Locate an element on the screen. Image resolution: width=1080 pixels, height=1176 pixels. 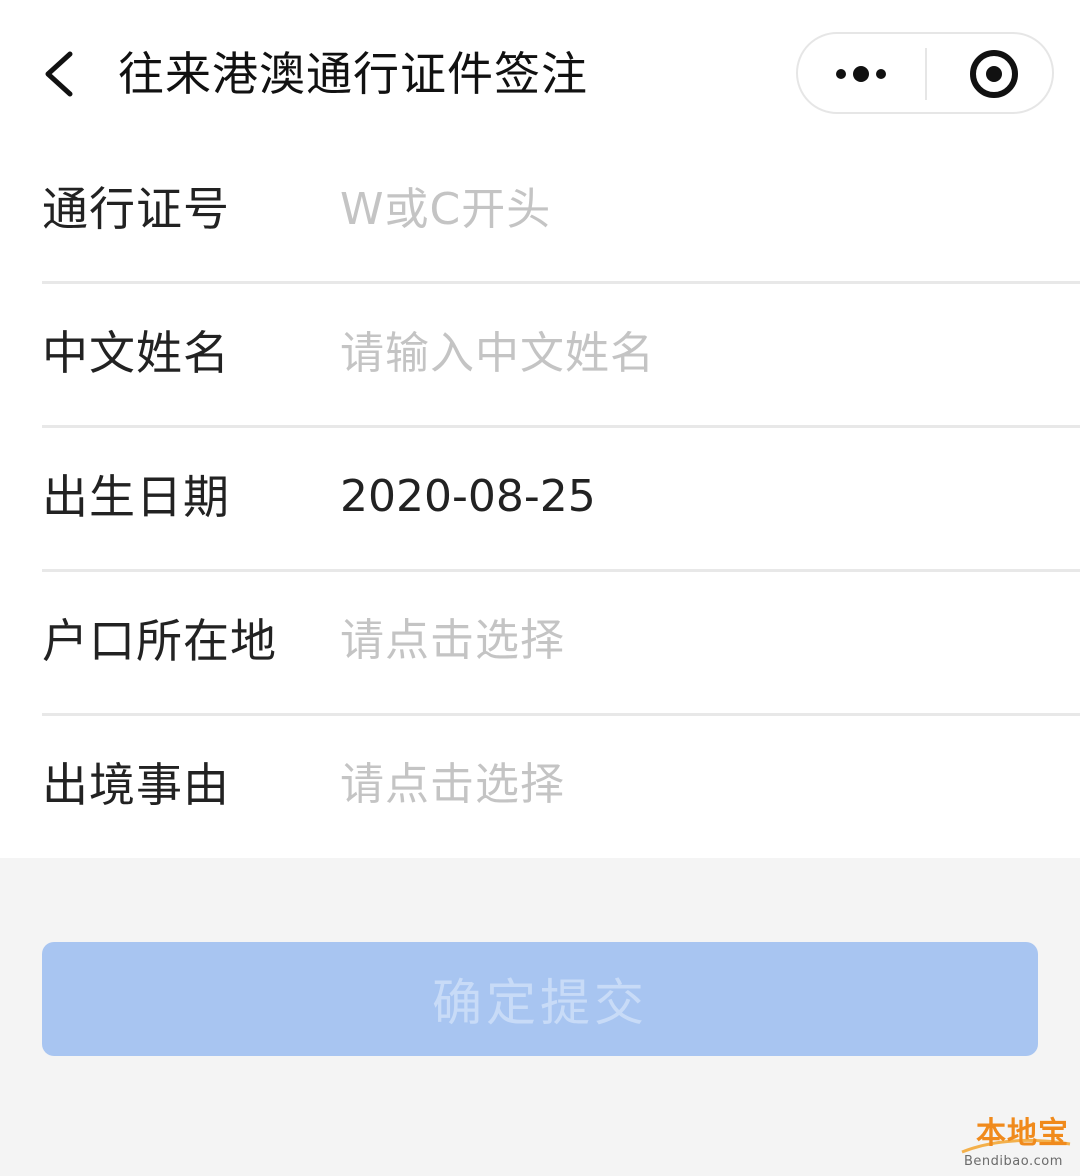
back-button is located at coordinates (60, 74).